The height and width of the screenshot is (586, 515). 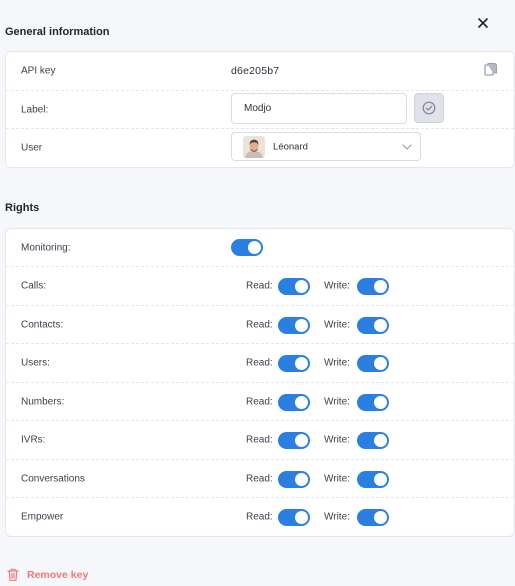 I want to click on rights-row-label: Calls:, so click(x=34, y=286).